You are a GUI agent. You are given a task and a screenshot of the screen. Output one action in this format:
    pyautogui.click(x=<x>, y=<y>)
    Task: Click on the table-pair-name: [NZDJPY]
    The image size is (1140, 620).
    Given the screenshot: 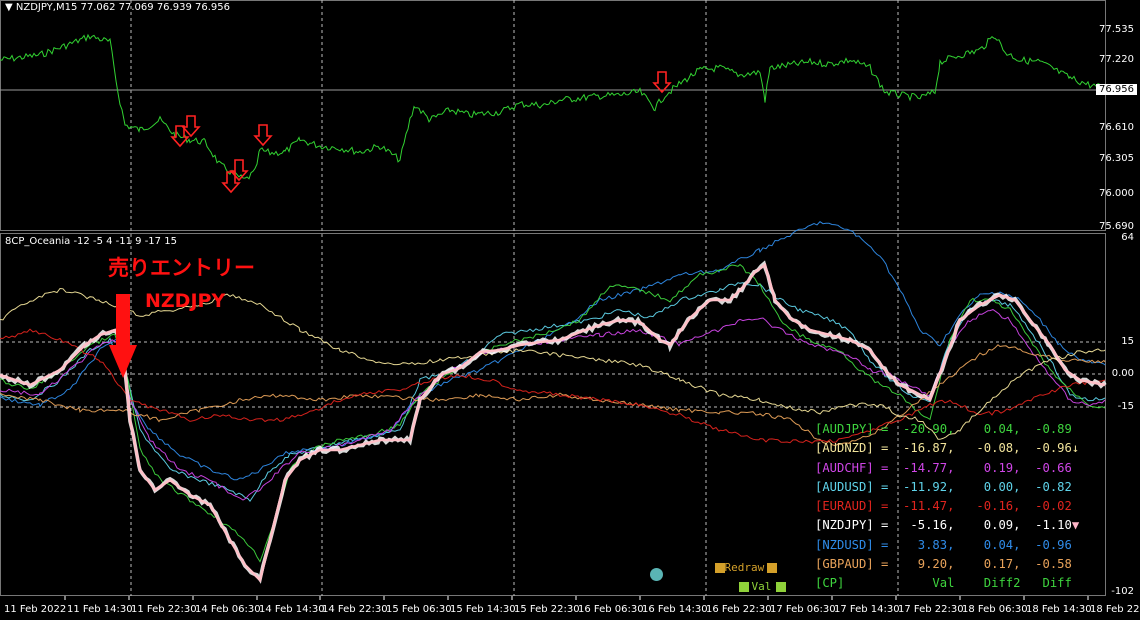 What is the action you would take?
    pyautogui.click(x=844, y=525)
    